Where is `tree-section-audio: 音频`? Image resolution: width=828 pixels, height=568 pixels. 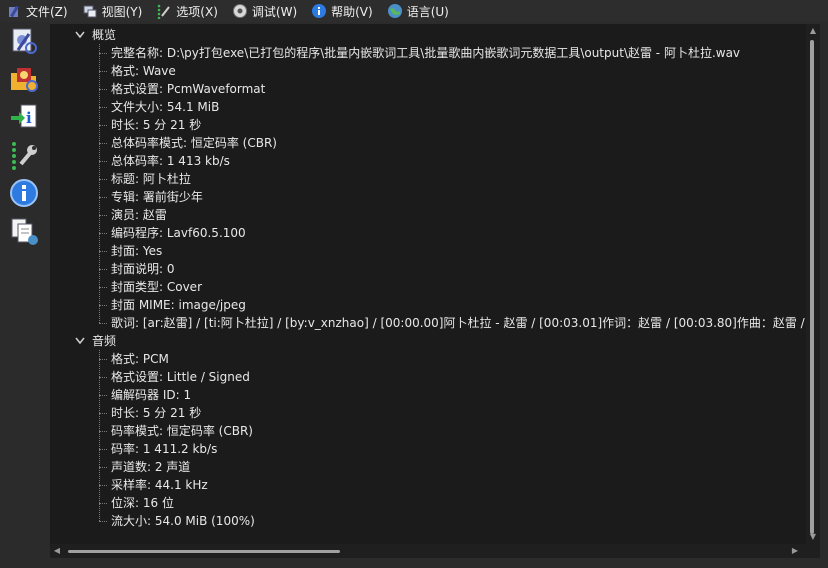
tree-section-audio: 音频 is located at coordinates (104, 341).